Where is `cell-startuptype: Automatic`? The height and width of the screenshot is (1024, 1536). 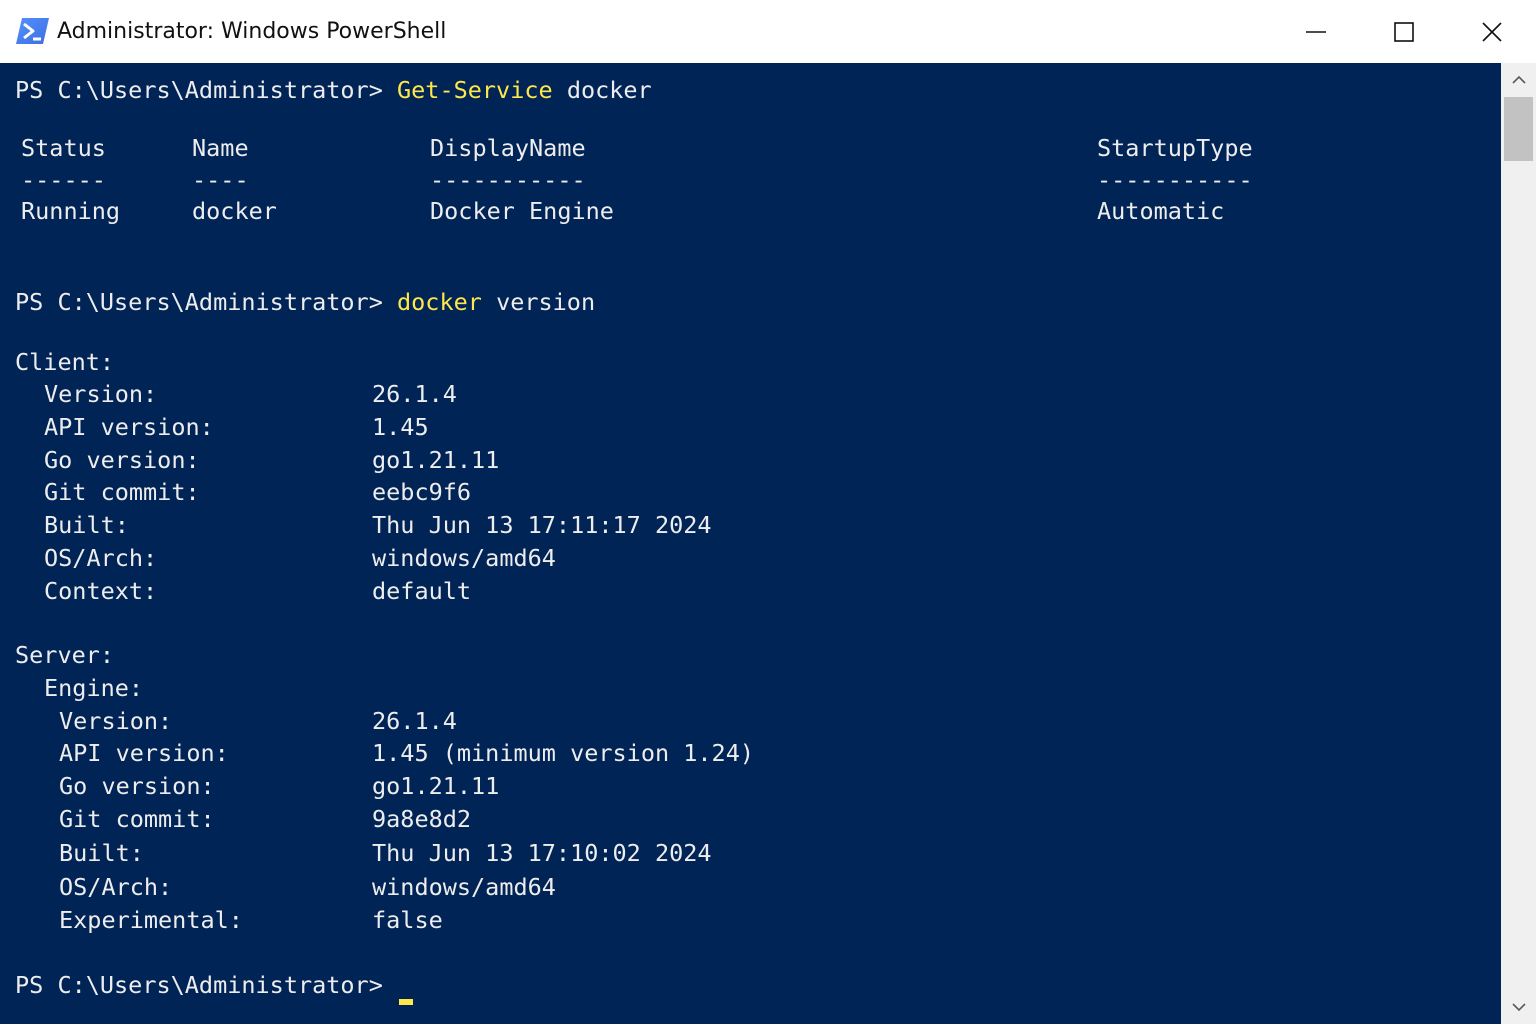
cell-startuptype: Automatic is located at coordinates (1161, 211).